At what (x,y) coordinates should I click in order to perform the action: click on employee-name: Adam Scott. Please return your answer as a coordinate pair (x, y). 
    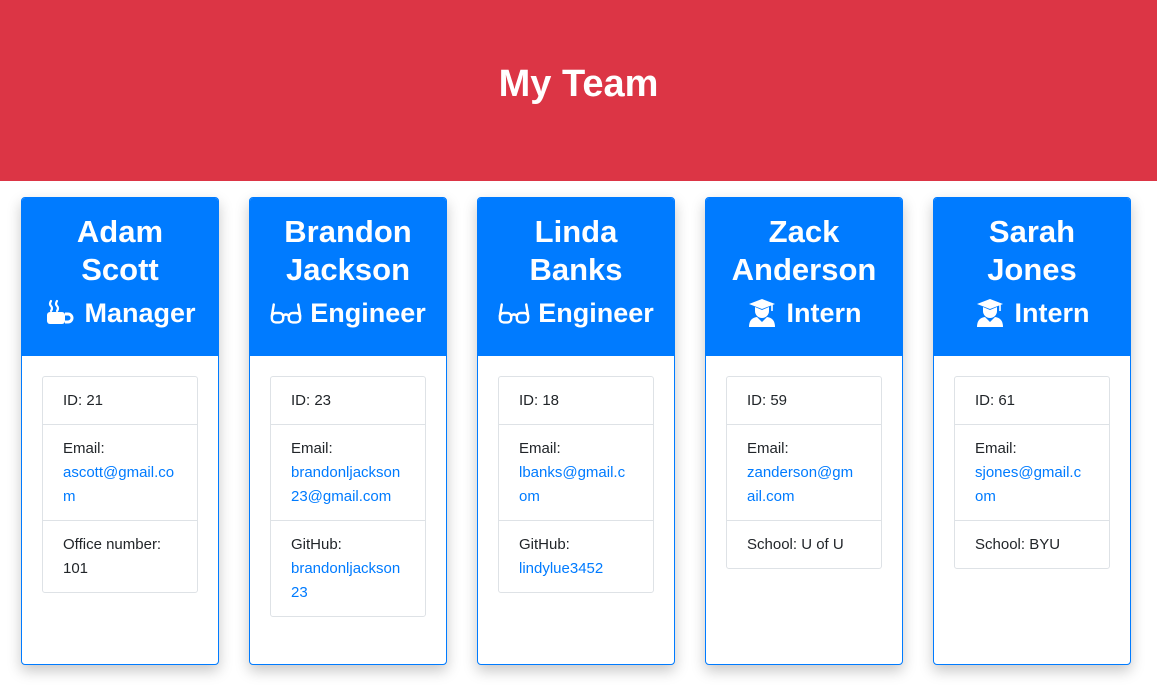
    Looking at the image, I should click on (120, 250).